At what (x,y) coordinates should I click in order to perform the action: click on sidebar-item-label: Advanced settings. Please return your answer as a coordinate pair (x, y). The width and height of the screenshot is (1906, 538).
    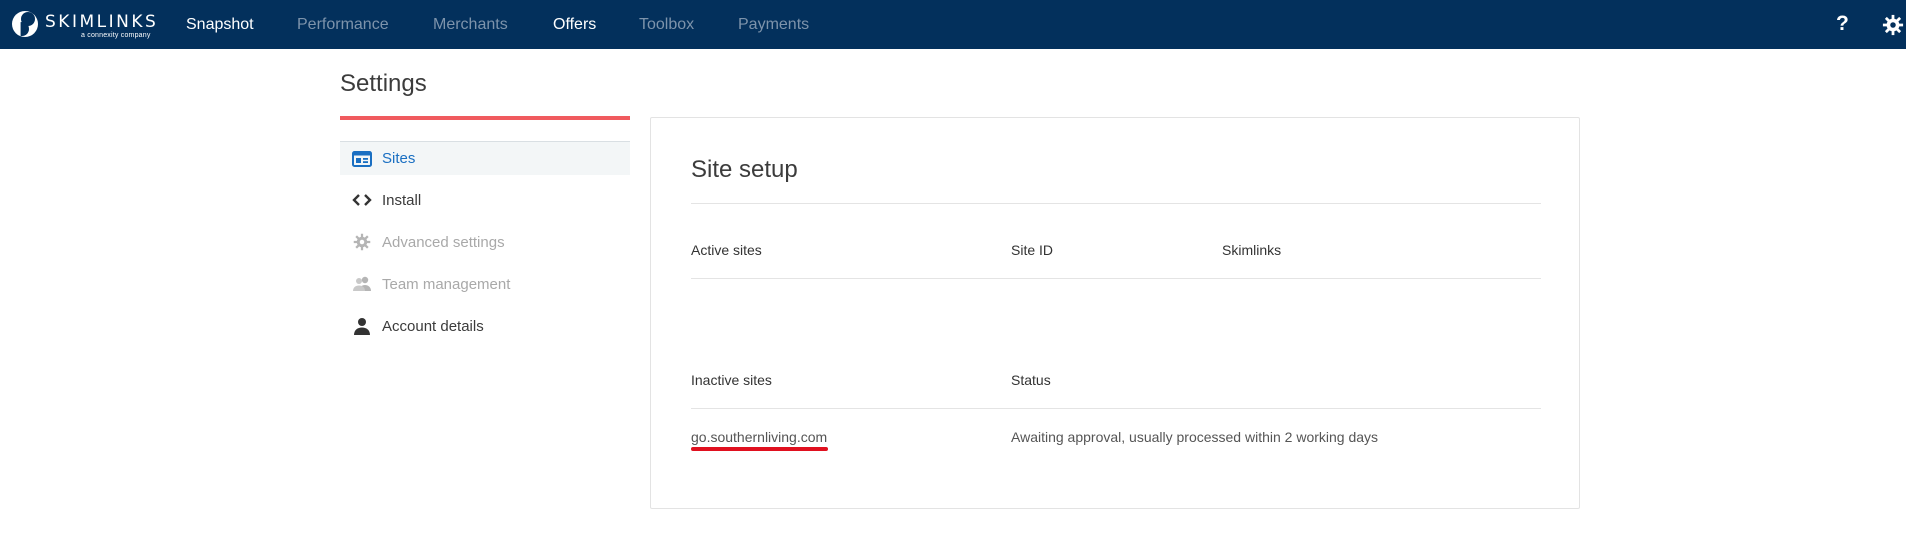
    Looking at the image, I should click on (443, 242).